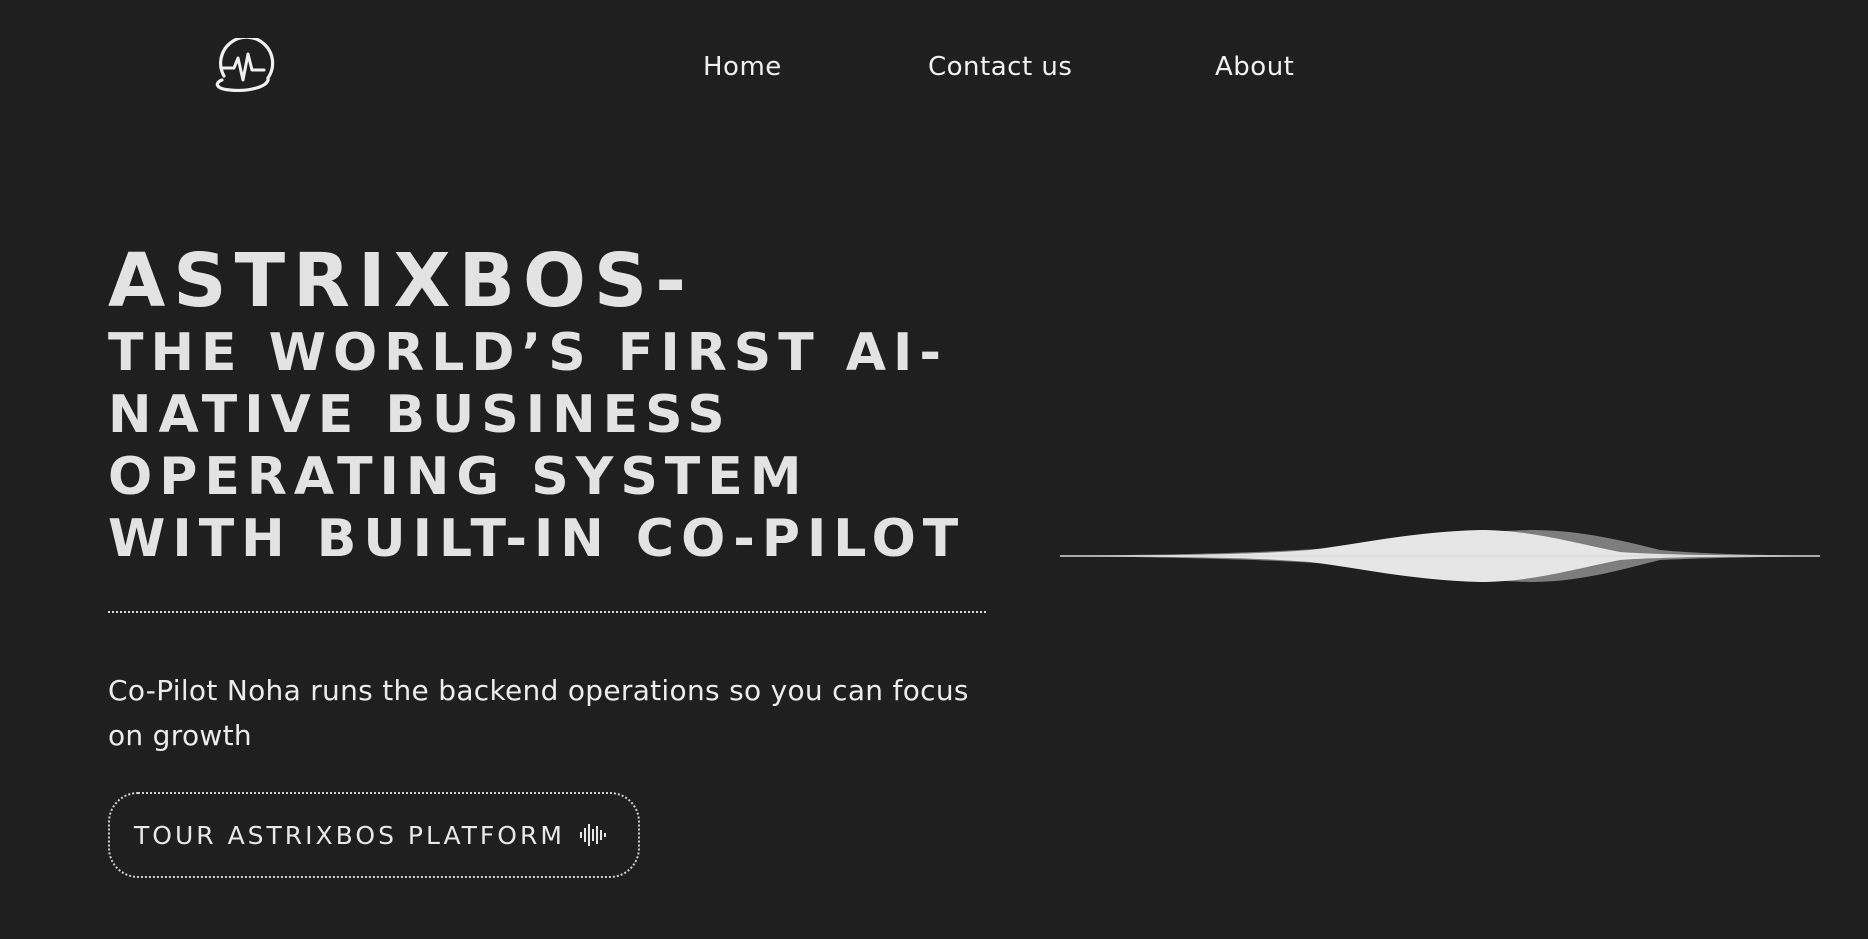 Image resolution: width=1868 pixels, height=939 pixels. I want to click on sound-wave-graphic, so click(1440, 556).